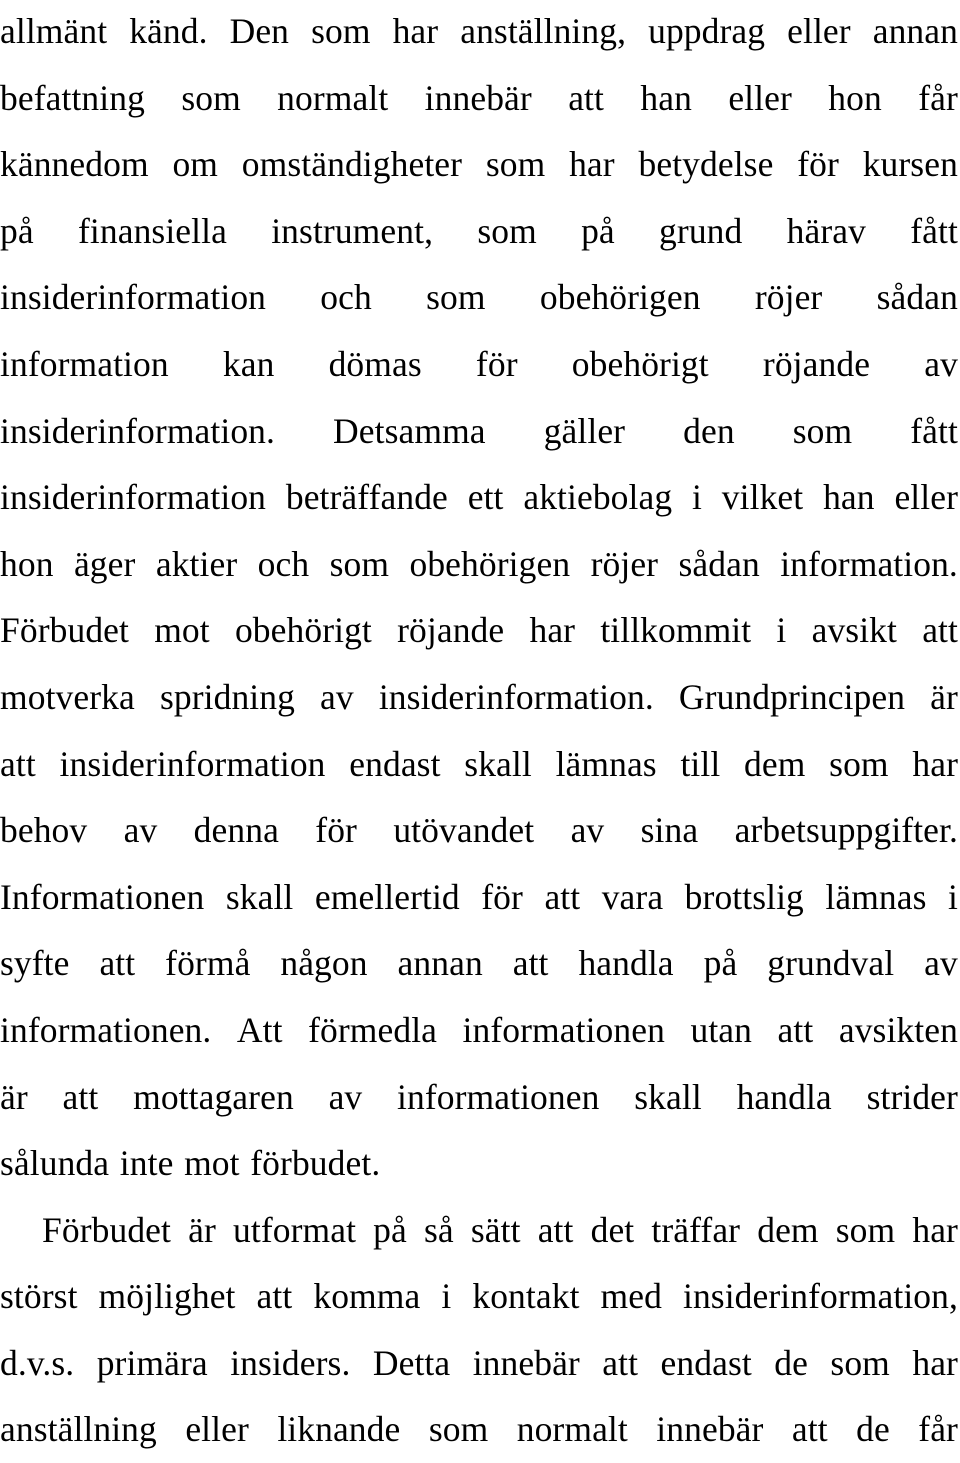 This screenshot has width=960, height=1463. What do you see at coordinates (935, 763) in the screenshot?
I see `text-word: har` at bounding box center [935, 763].